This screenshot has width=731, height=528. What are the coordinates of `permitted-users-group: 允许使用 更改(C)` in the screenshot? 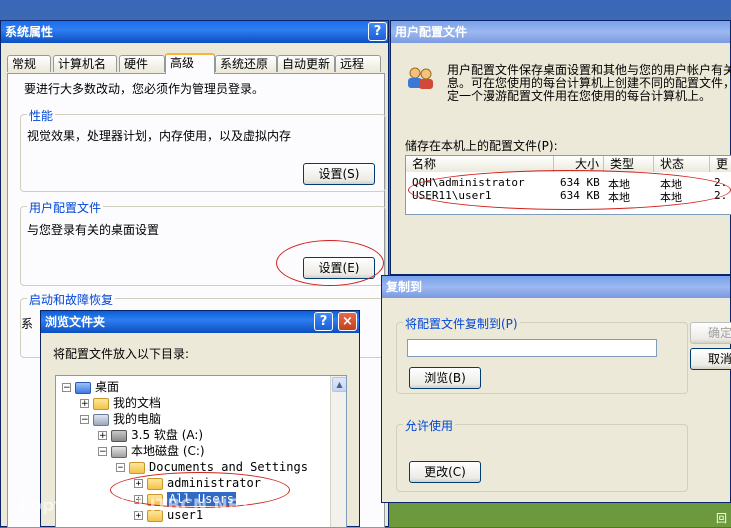 It's located at (542, 454).